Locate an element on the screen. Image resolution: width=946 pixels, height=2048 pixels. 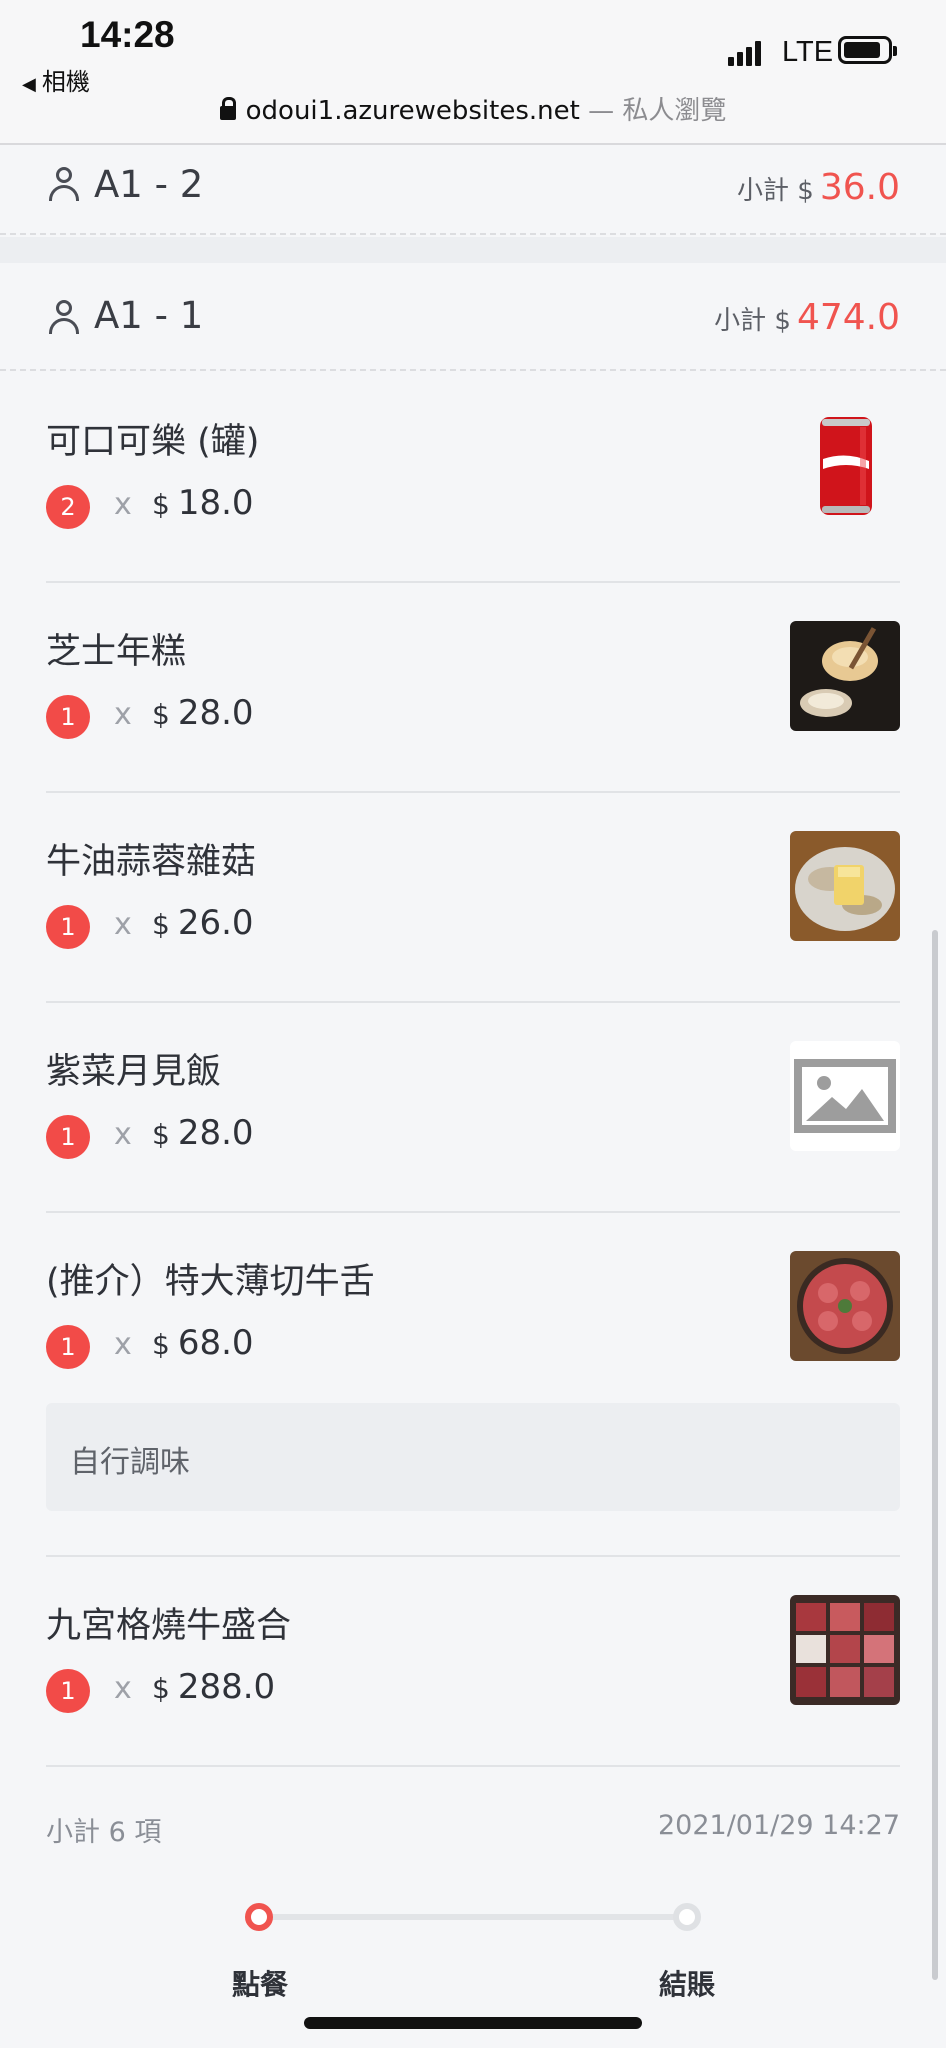
step-dot-order is located at coordinates (259, 1917).